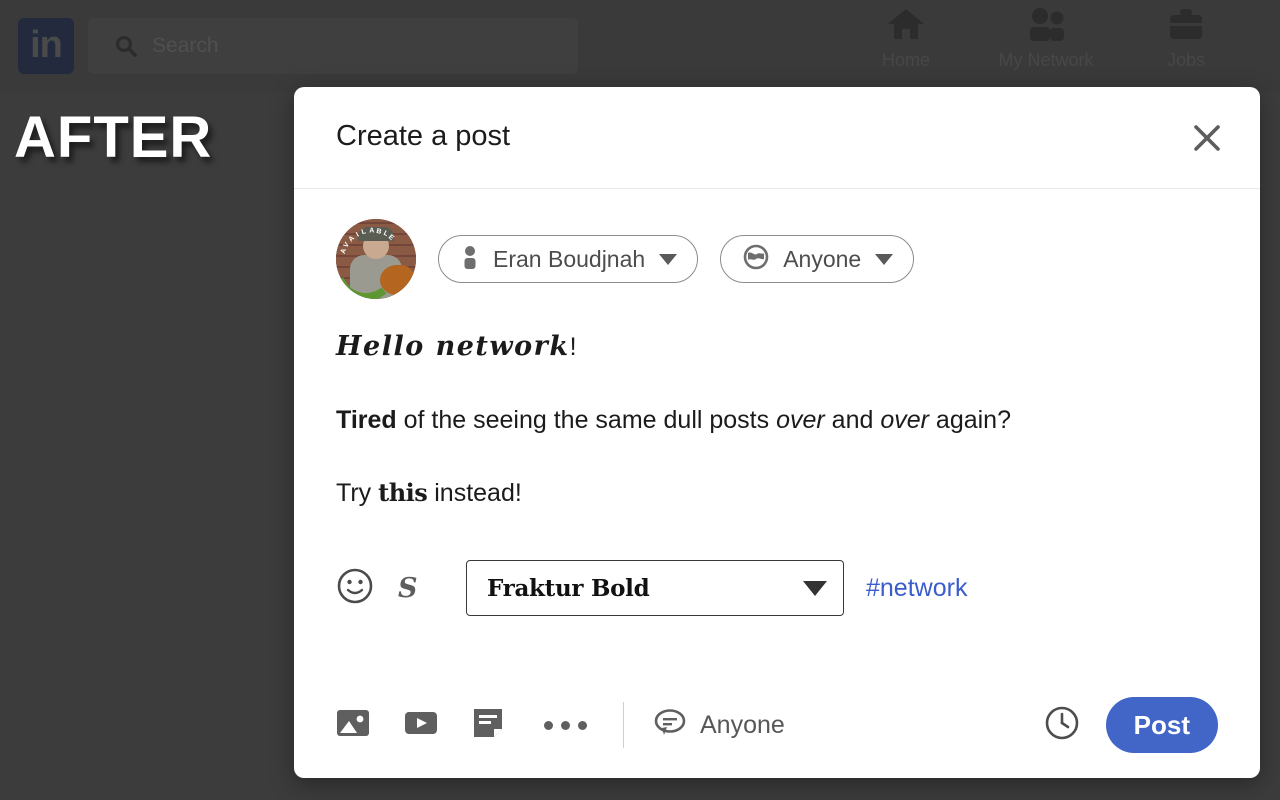 This screenshot has width=1280, height=800. I want to click on video-icon, so click(421, 725).